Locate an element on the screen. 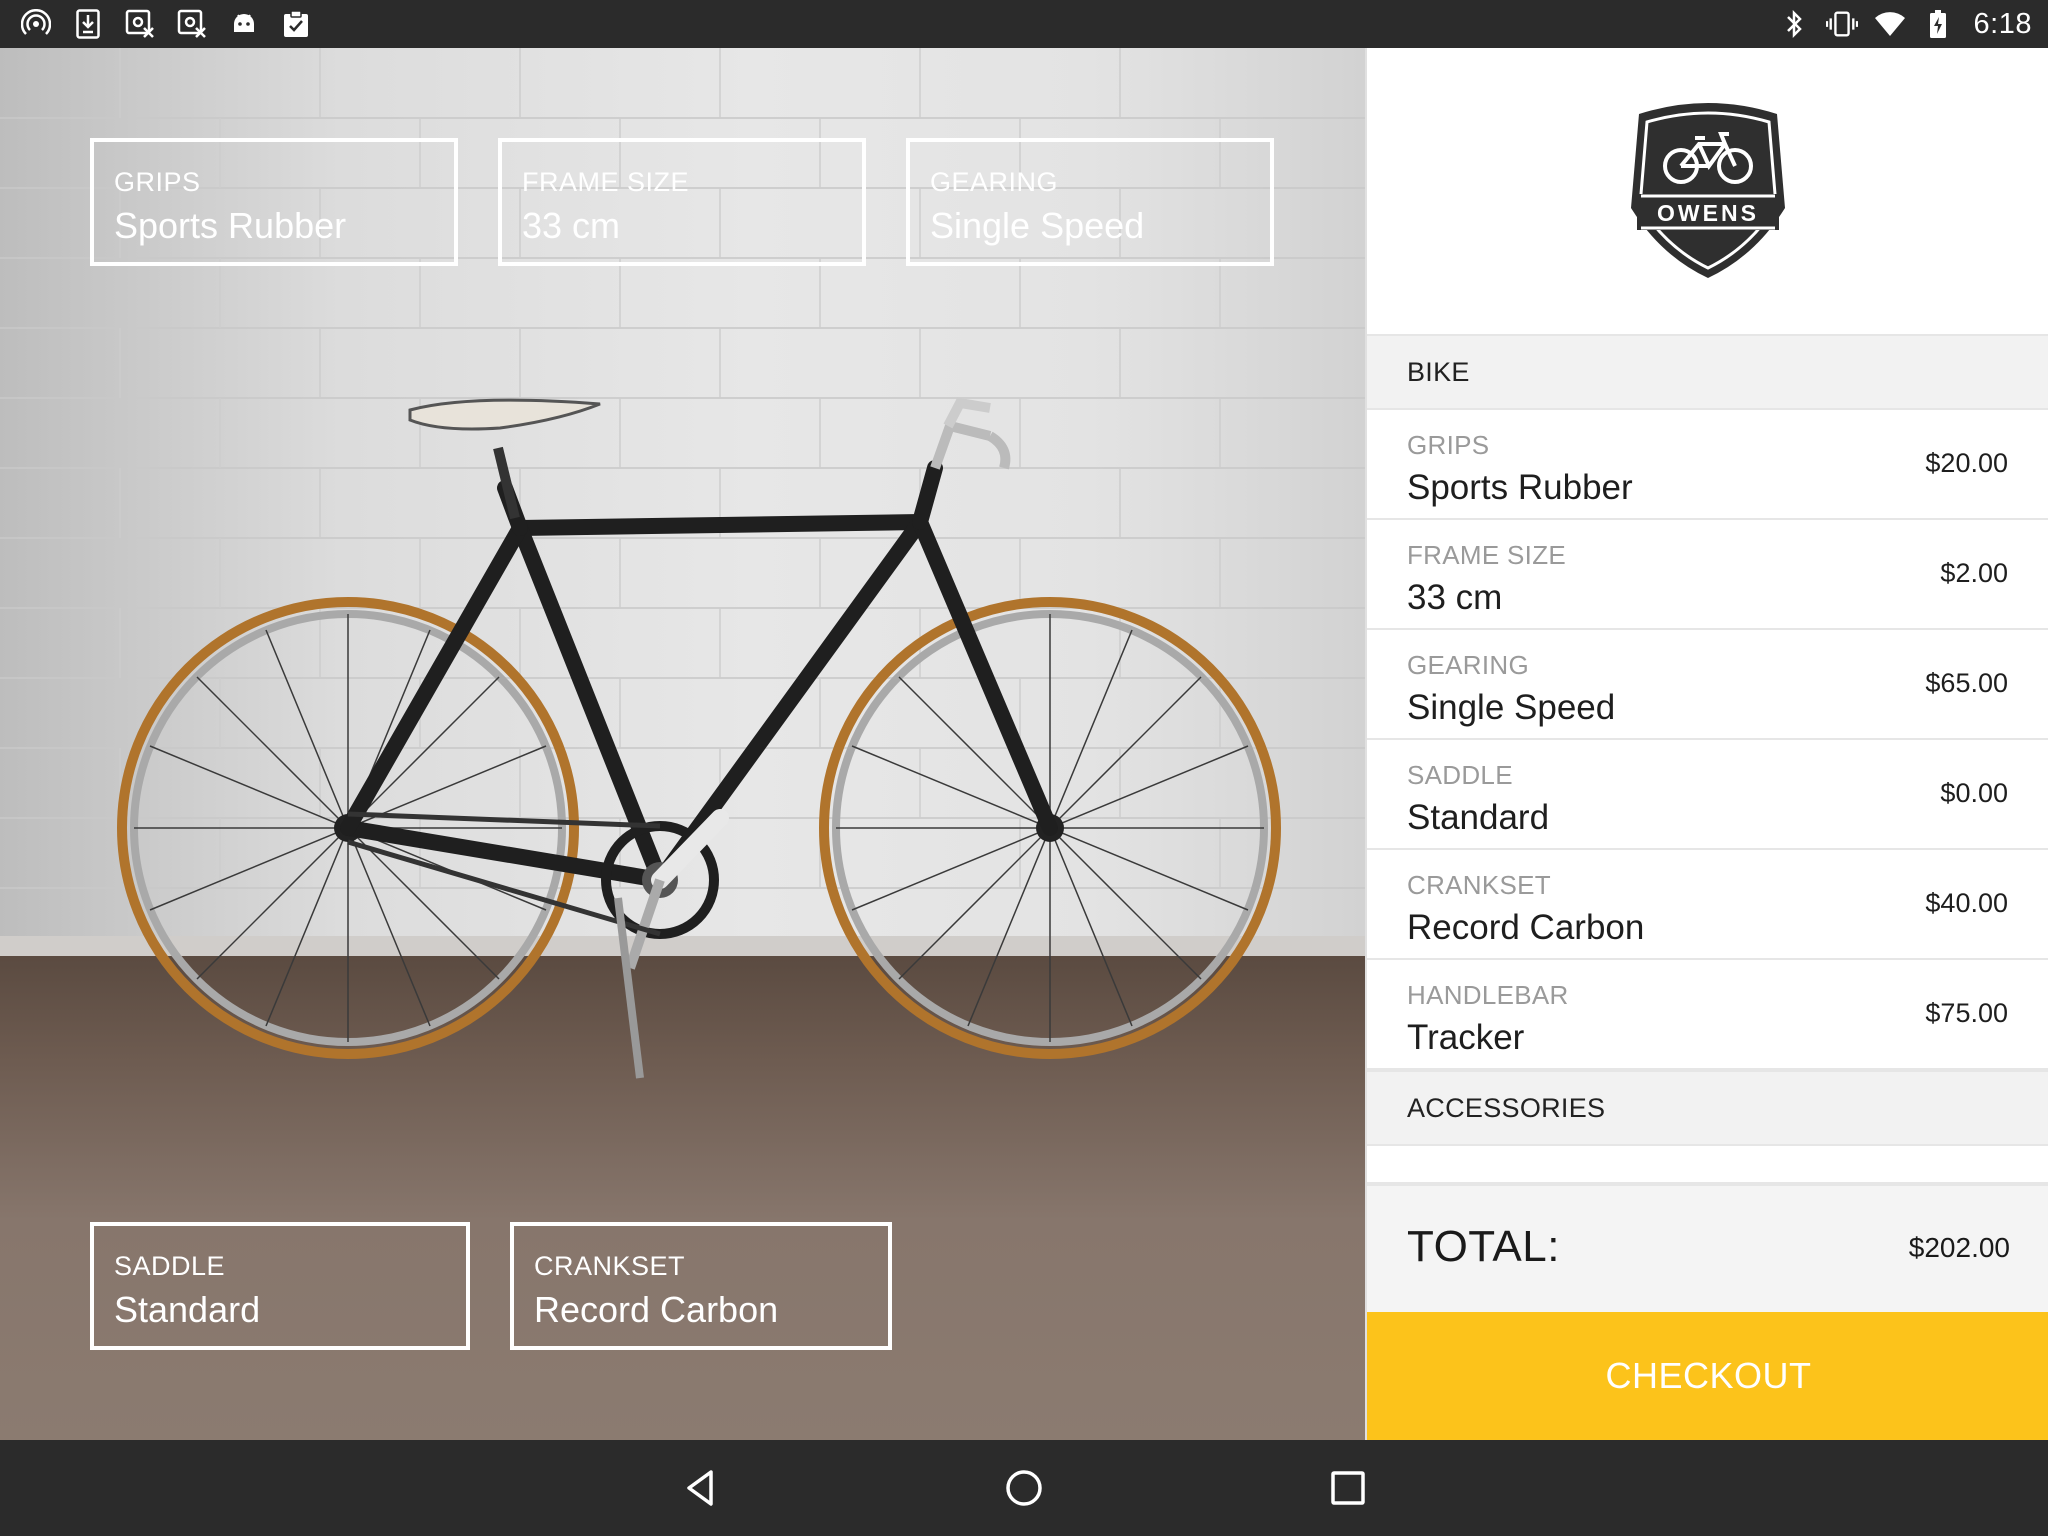 The image size is (2048, 1536). item-value: Tracker is located at coordinates (1466, 1037).